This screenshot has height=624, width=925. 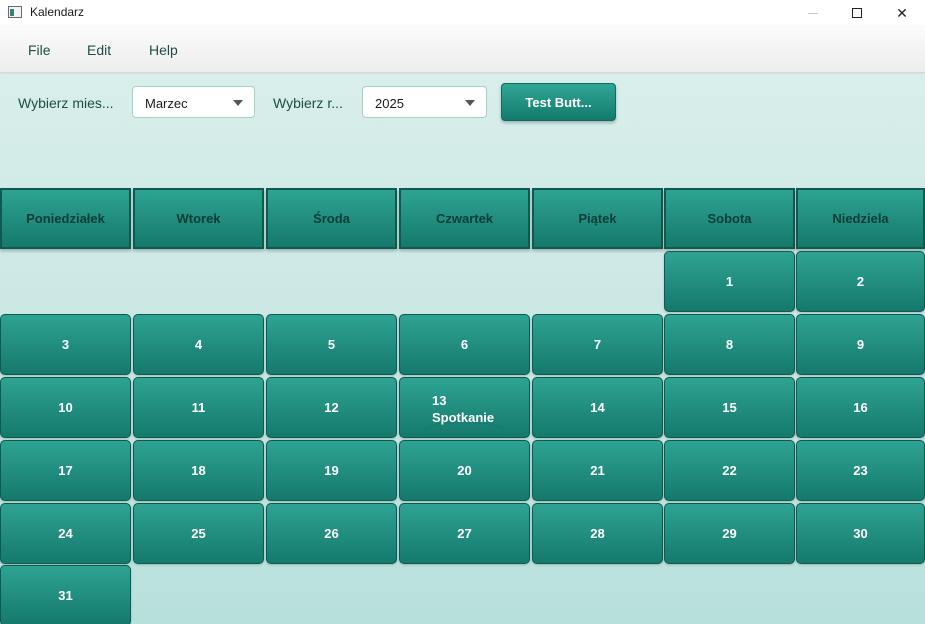 I want to click on day-cell: 29, so click(x=729, y=533).